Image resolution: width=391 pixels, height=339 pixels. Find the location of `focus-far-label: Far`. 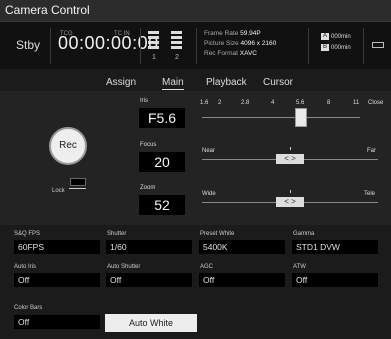

focus-far-label: Far is located at coordinates (371, 151).